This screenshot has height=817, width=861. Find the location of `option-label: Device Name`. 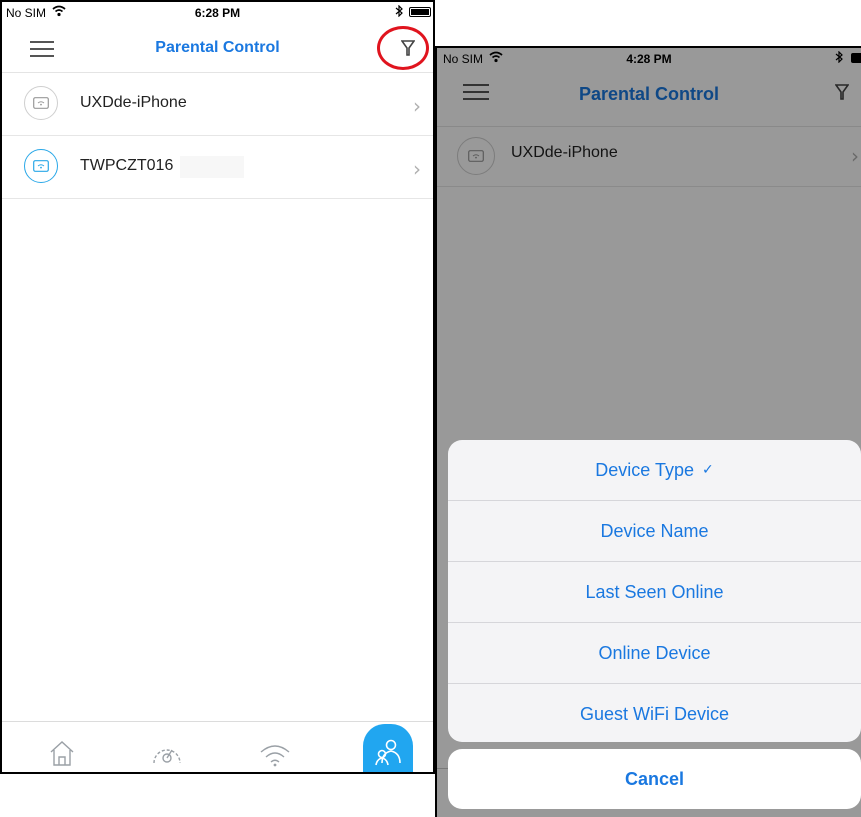

option-label: Device Name is located at coordinates (654, 530).